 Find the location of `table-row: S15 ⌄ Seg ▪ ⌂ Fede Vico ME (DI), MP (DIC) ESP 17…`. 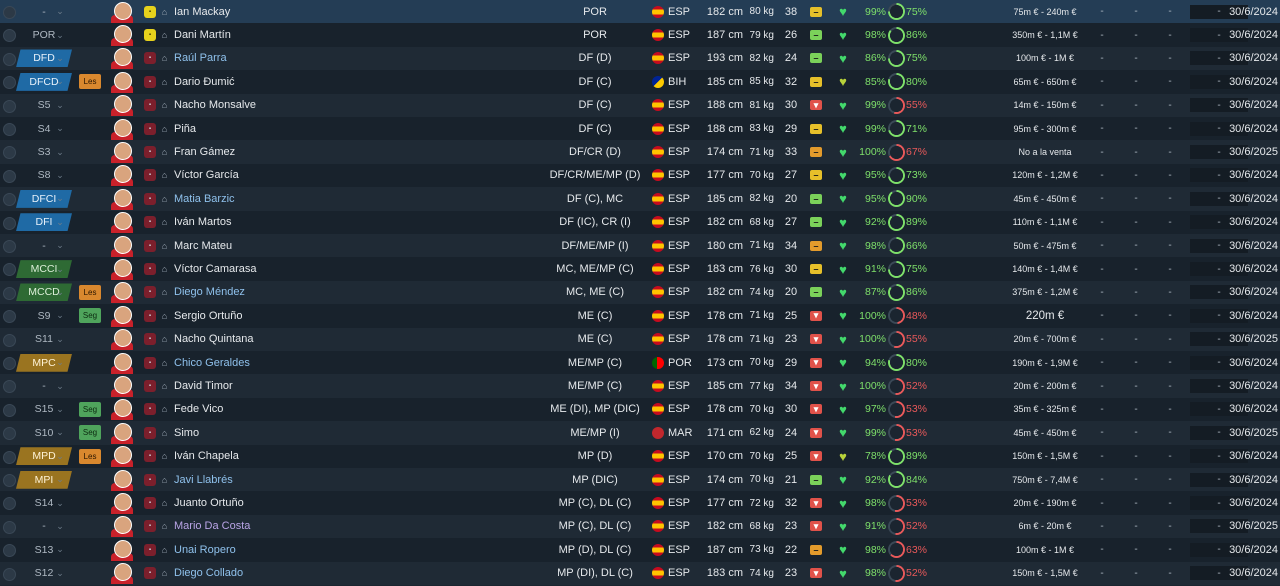

table-row: S15 ⌄ Seg ▪ ⌂ Fede Vico ME (DI), MP (DIC) ESP 17… is located at coordinates (640, 409).